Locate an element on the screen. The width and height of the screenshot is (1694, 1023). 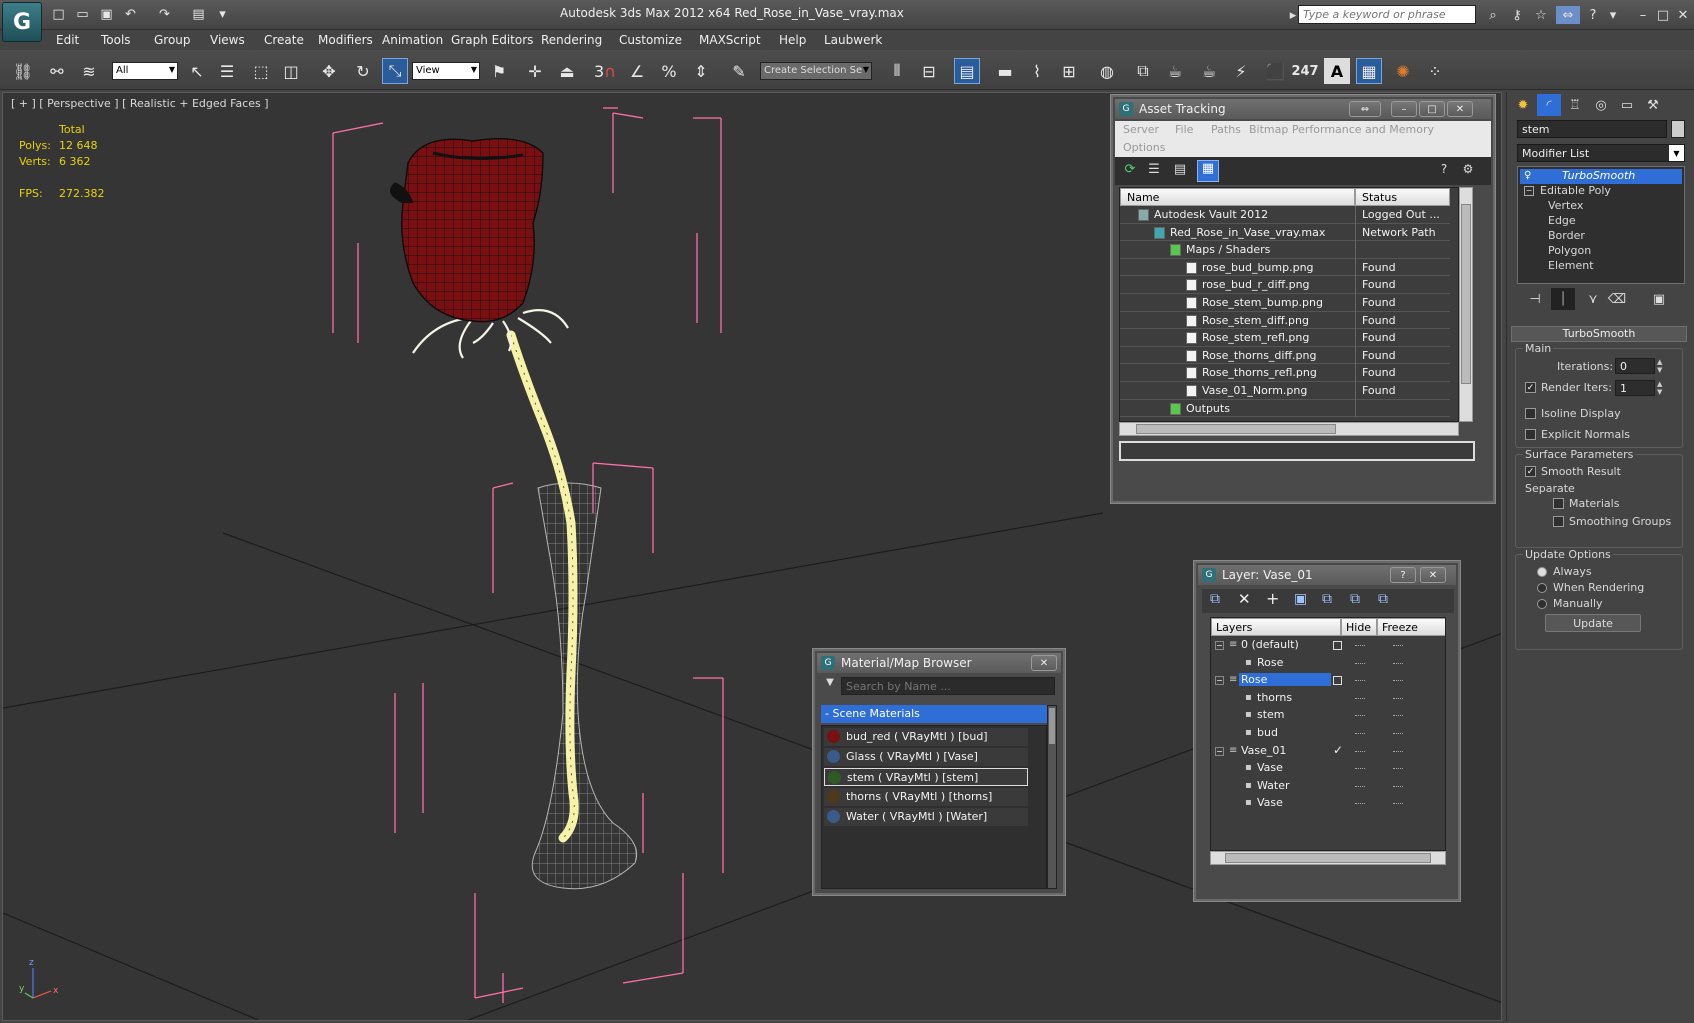
window-crossing-icon: ◫ is located at coordinates (291, 71).